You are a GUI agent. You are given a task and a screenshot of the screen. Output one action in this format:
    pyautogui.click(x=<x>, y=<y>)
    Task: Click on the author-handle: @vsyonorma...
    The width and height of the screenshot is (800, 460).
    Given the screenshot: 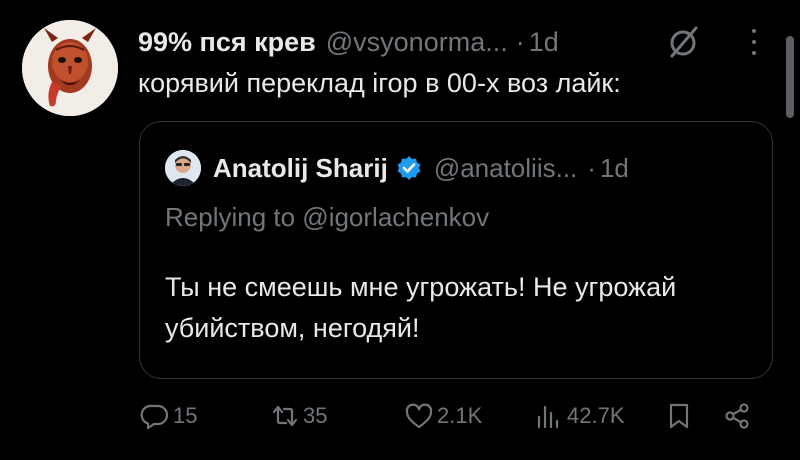 What is the action you would take?
    pyautogui.click(x=417, y=42)
    